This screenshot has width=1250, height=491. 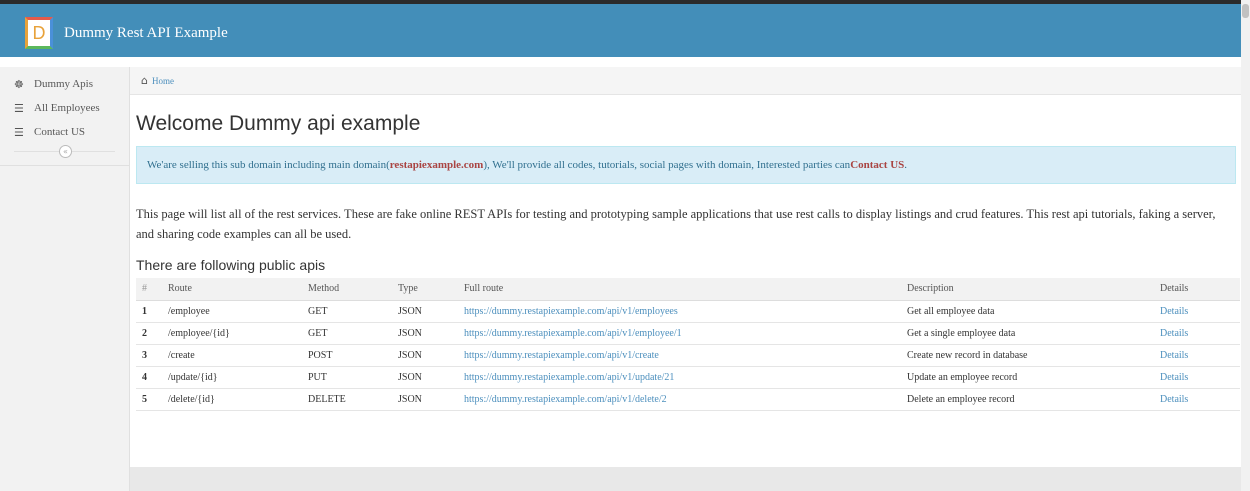 I want to click on col-header-route: Route, so click(x=232, y=289).